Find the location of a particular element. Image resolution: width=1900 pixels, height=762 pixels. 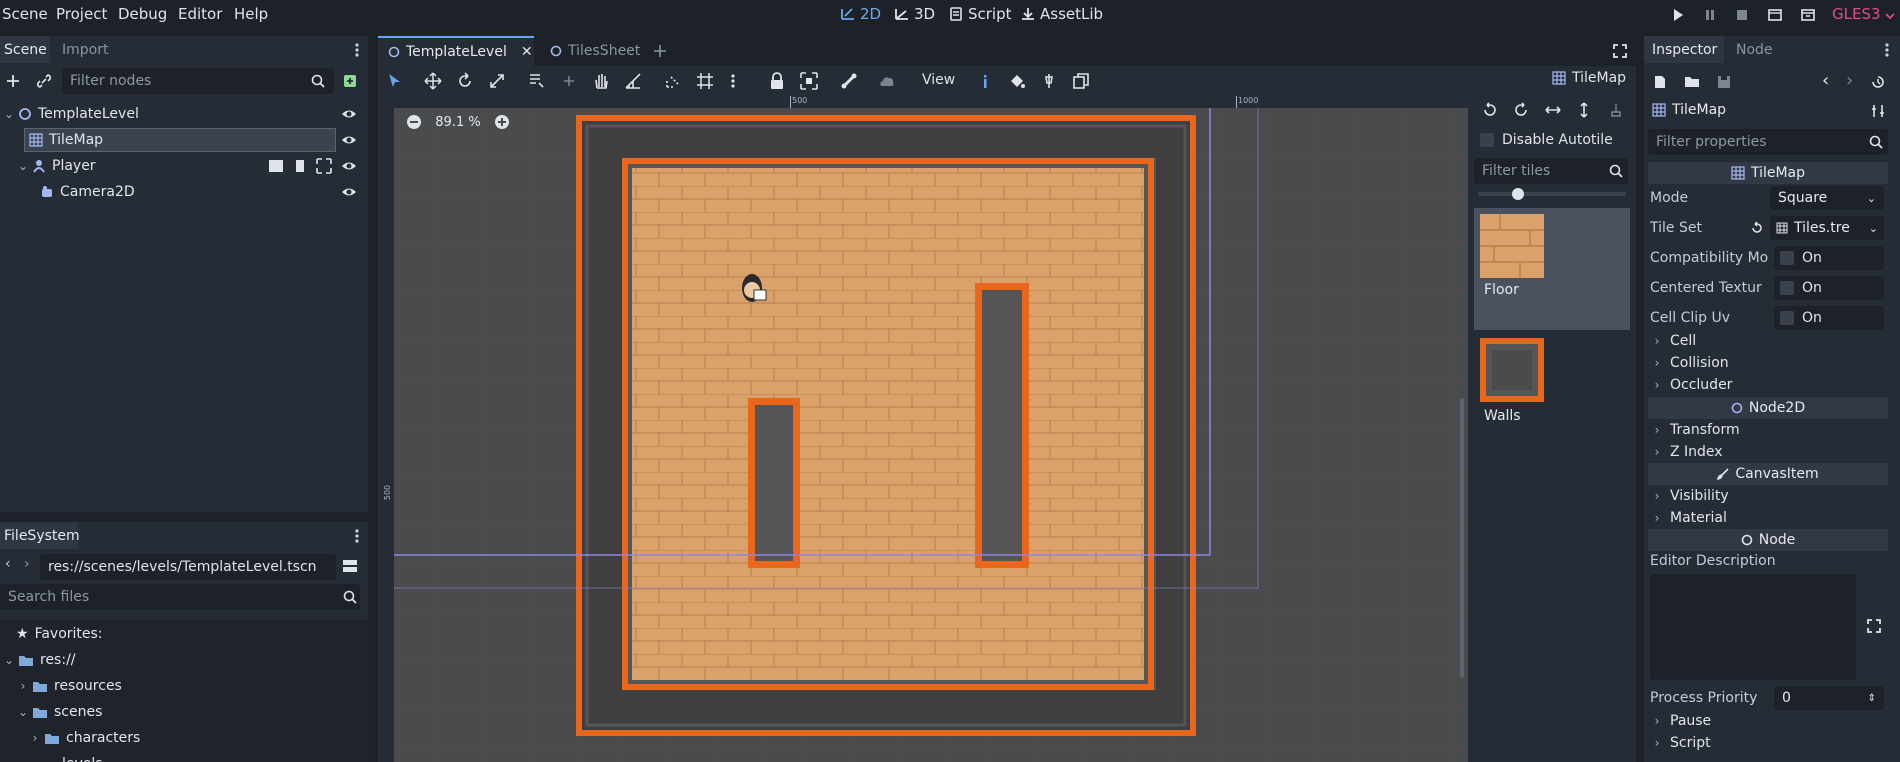

select-tool-icon is located at coordinates (395, 81).